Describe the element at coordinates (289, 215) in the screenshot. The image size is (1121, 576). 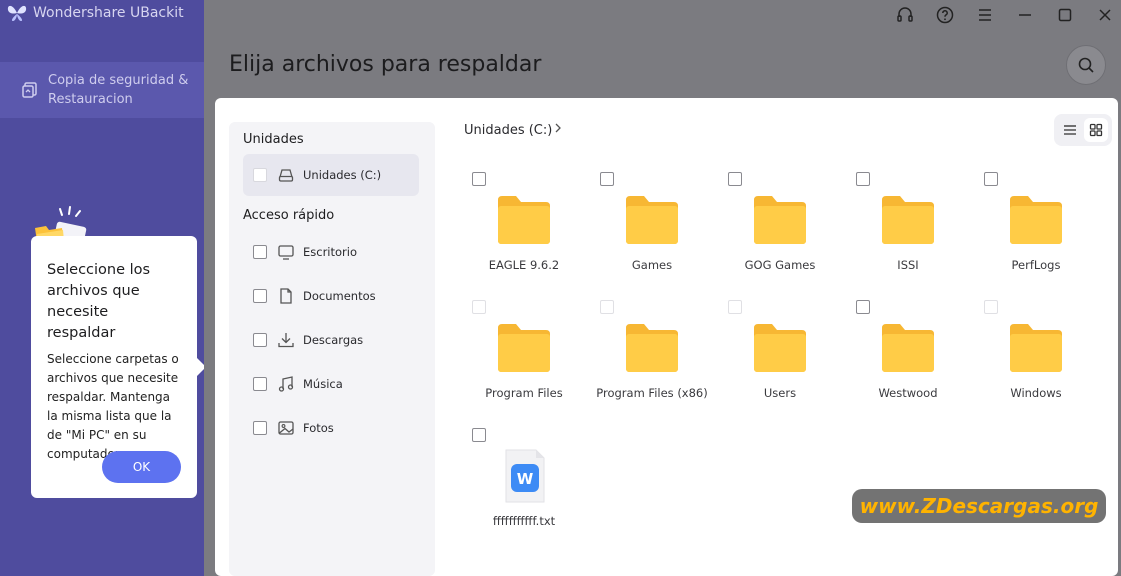
I see `quick-access-section-title: Acceso rápido` at that location.